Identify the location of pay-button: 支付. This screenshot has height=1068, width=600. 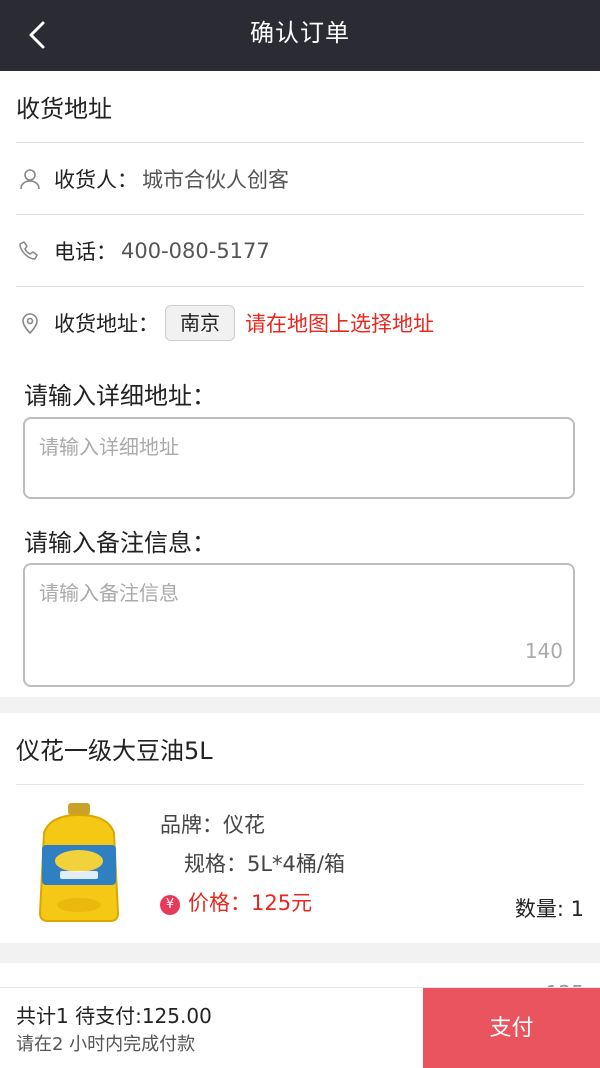
(511, 1028).